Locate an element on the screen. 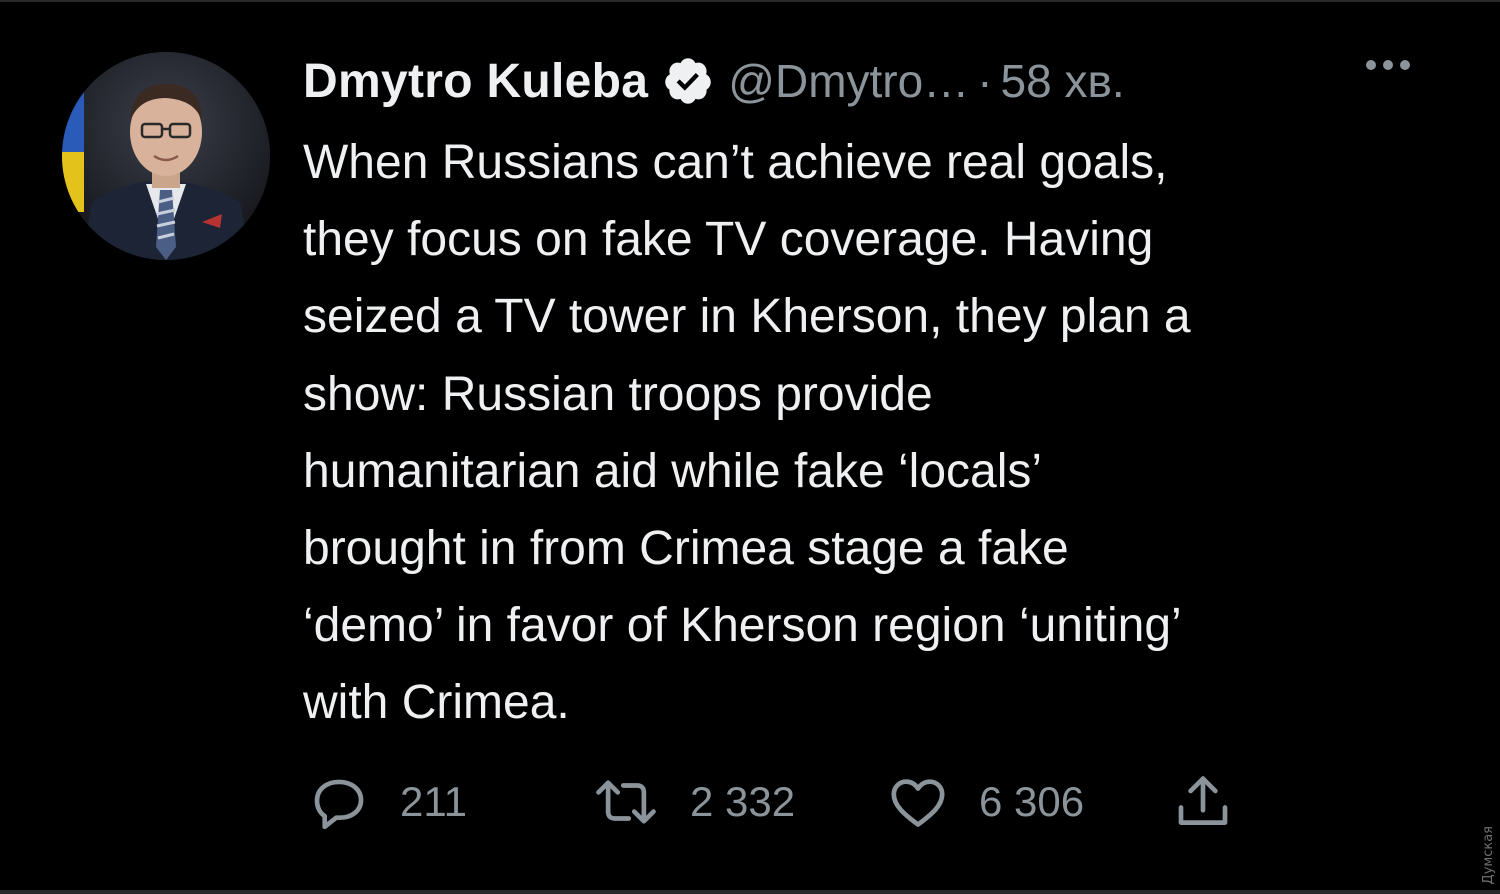 The image size is (1500, 894). tweet-text-line: When Russians can’t achieve real goals, is located at coordinates (735, 162).